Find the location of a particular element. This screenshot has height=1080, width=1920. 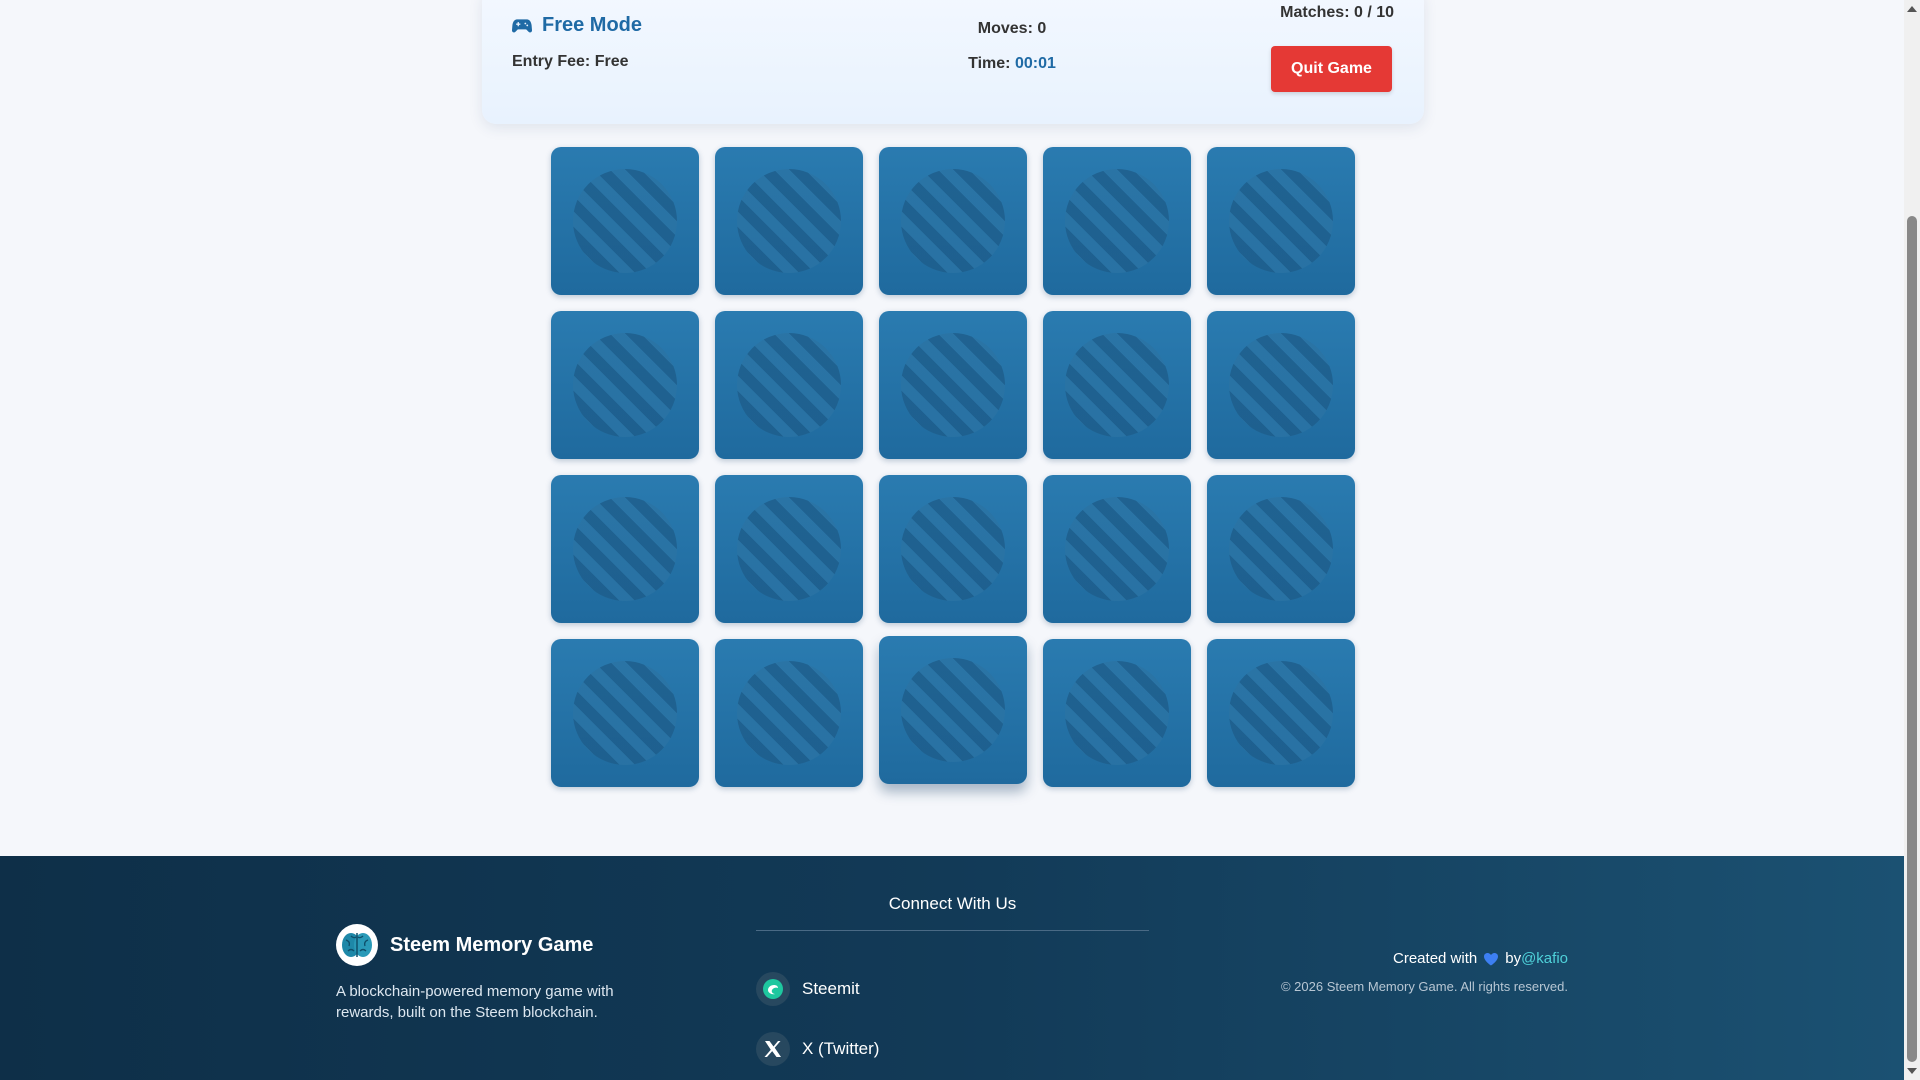

mode-title: Free Mode is located at coordinates (592, 25).